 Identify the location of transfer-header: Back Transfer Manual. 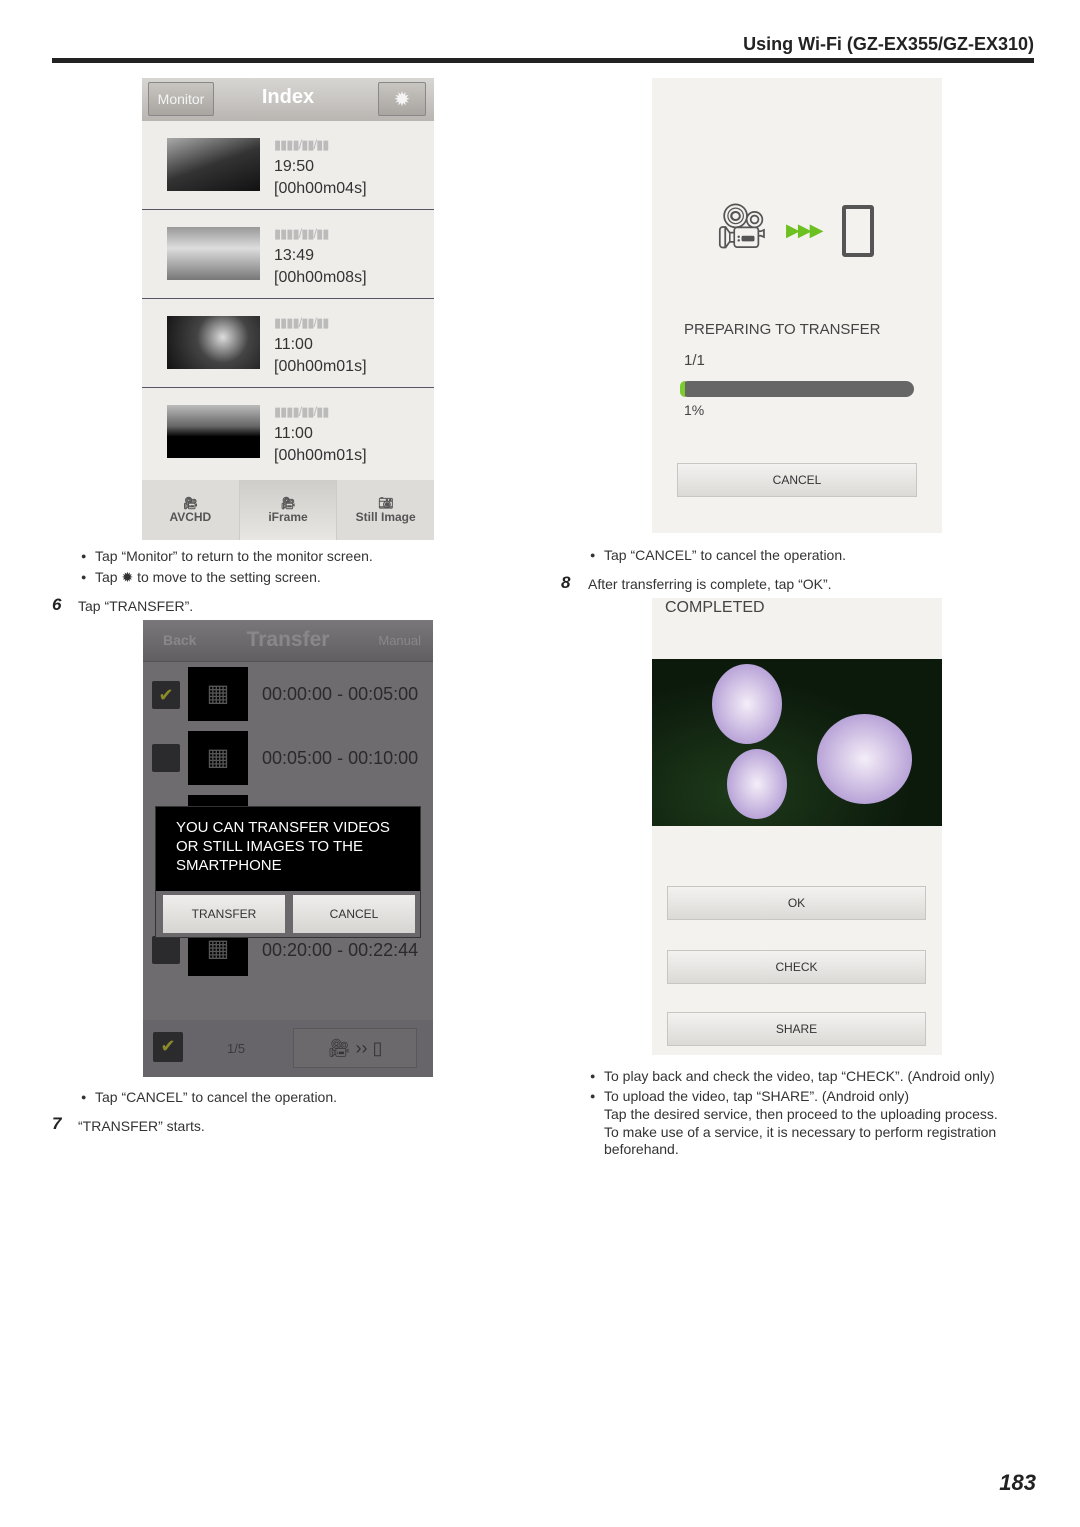
(288, 641).